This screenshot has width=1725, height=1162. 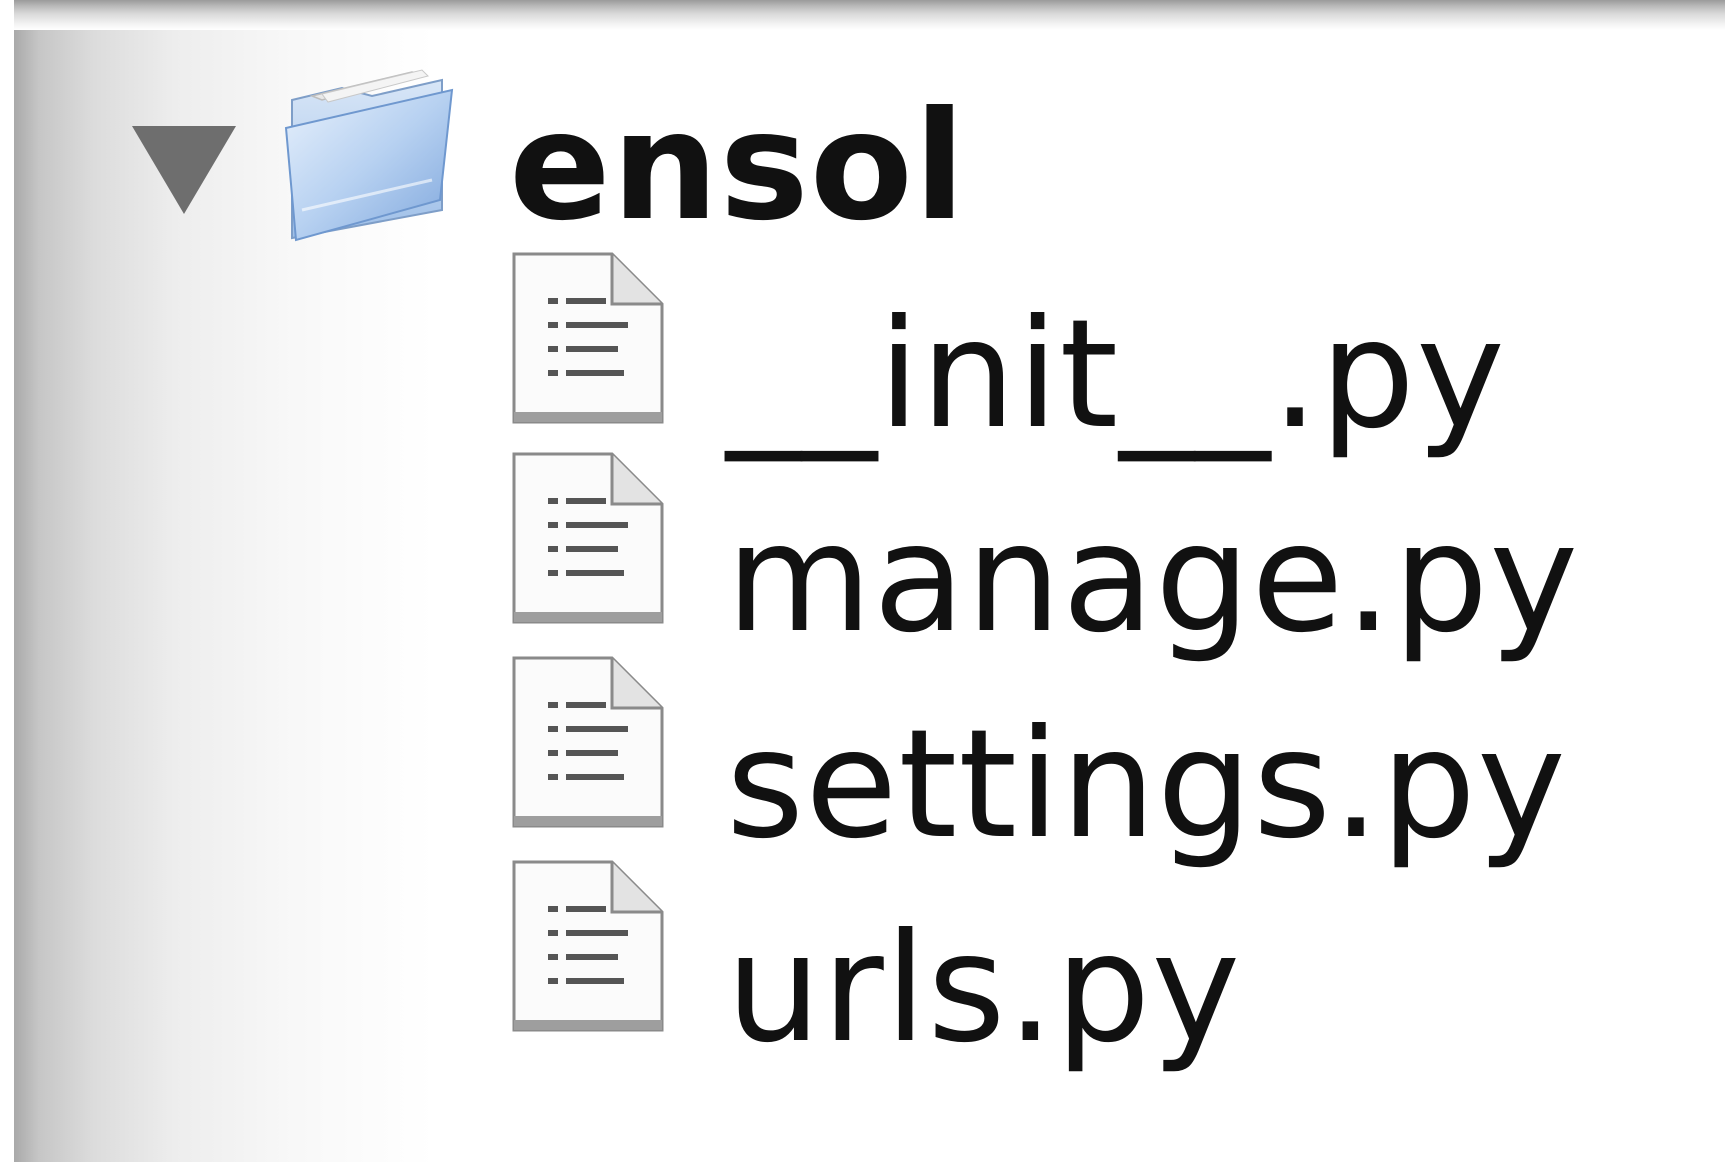 What do you see at coordinates (984, 989) in the screenshot?
I see `file-label: urls.py` at bounding box center [984, 989].